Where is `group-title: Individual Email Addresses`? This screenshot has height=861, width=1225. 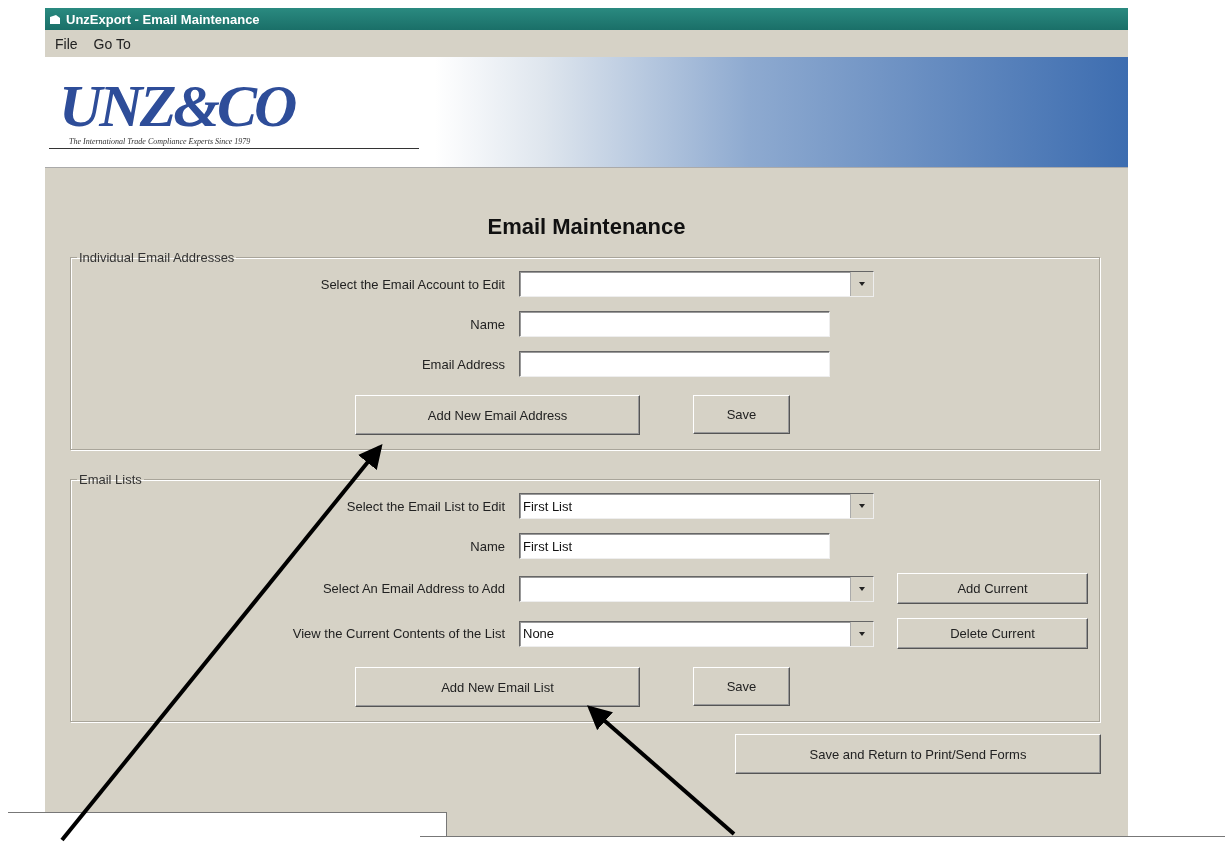 group-title: Individual Email Addresses is located at coordinates (157, 257).